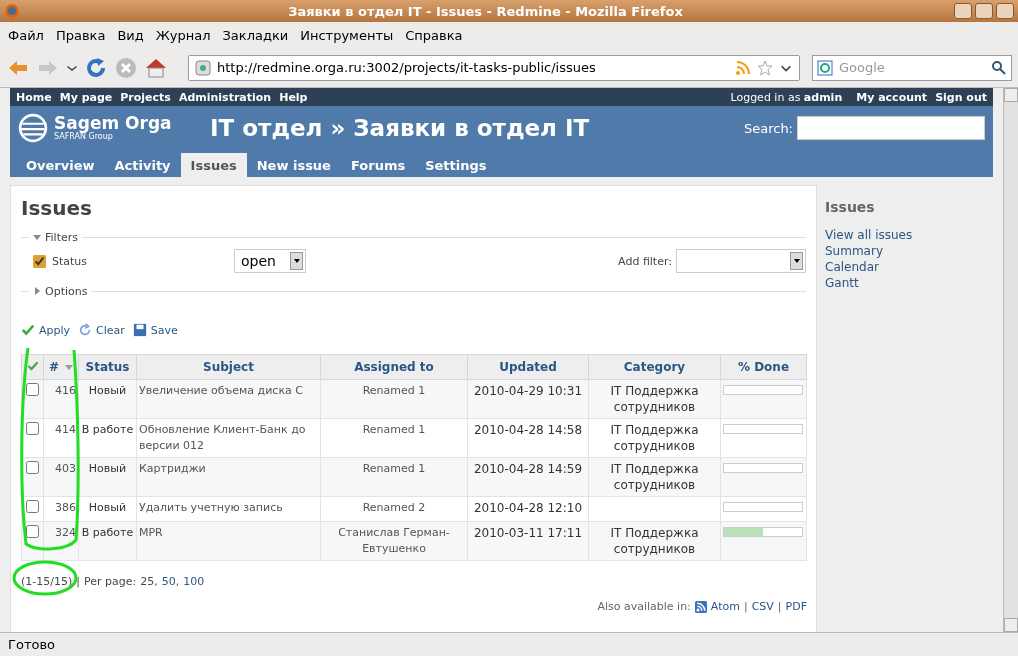 The image size is (1018, 656). Describe the element at coordinates (786, 97) in the screenshot. I see `logged-in-text: Logged in as admin` at that location.